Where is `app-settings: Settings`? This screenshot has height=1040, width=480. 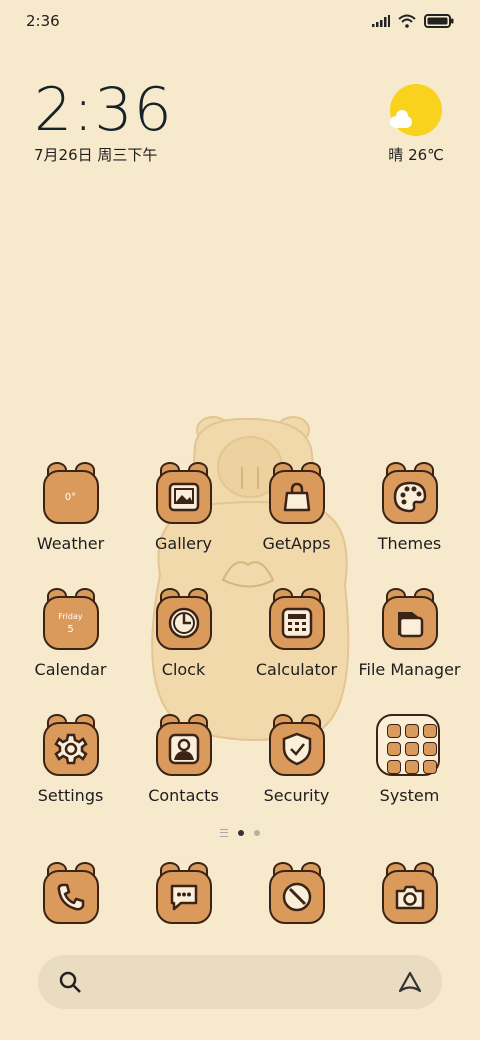 app-settings: Settings is located at coordinates (70, 759).